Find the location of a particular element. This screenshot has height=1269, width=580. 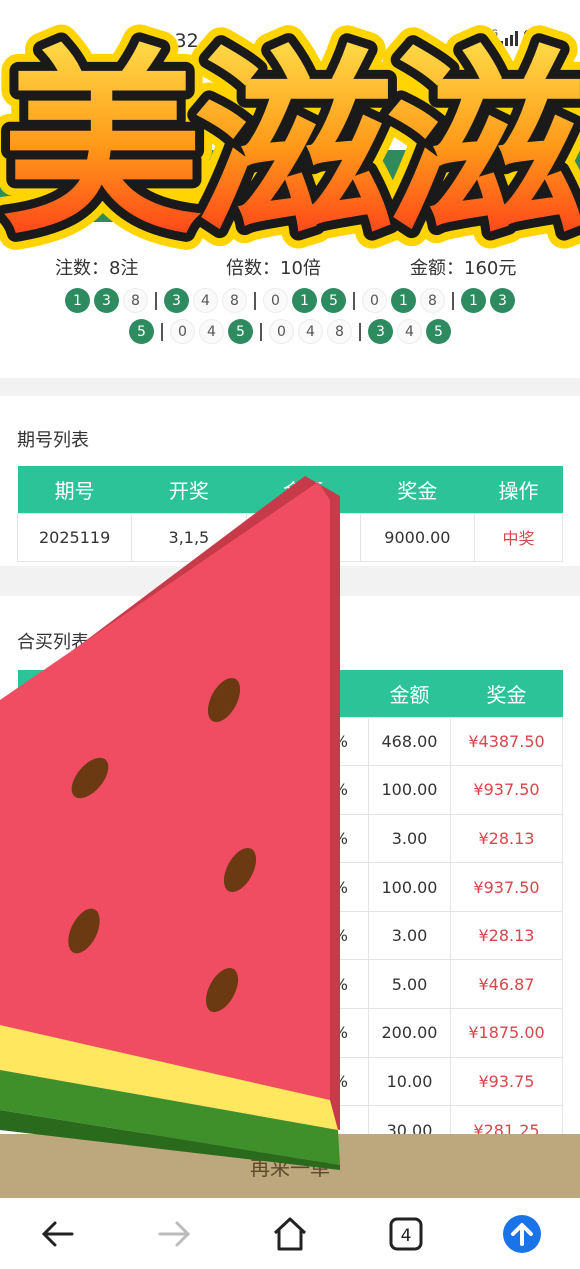

tabs-count: 4 is located at coordinates (406, 1236).